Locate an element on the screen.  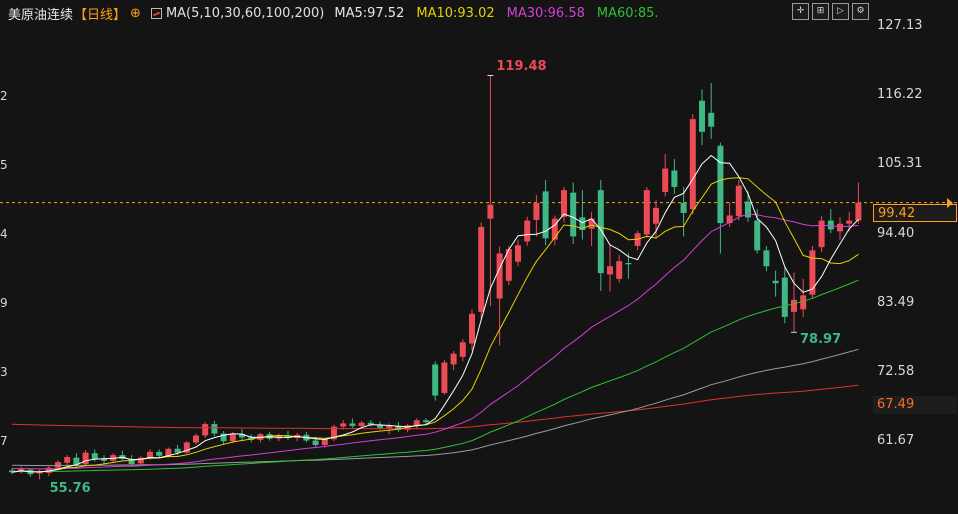
low-annotation: 78.97 is located at coordinates (821, 340).